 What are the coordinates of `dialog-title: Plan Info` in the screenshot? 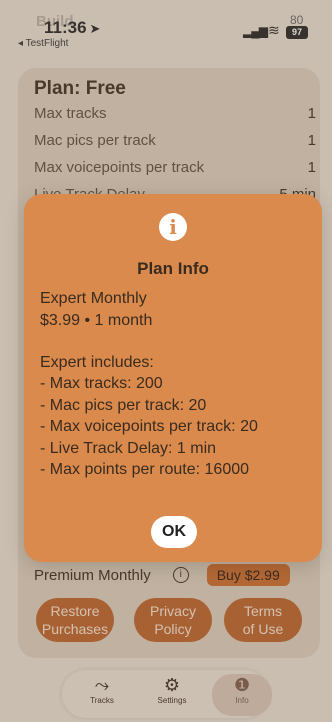 It's located at (173, 268).